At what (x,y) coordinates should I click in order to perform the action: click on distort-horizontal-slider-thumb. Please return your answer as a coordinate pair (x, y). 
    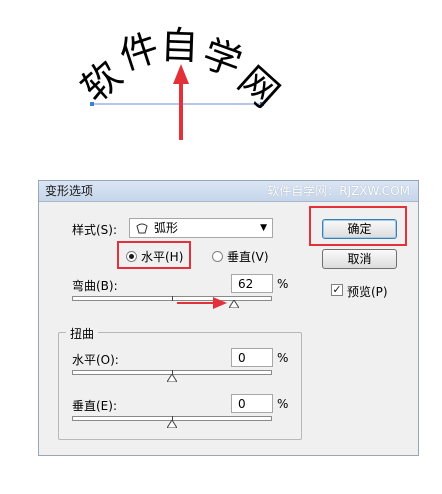
    Looking at the image, I should click on (172, 378).